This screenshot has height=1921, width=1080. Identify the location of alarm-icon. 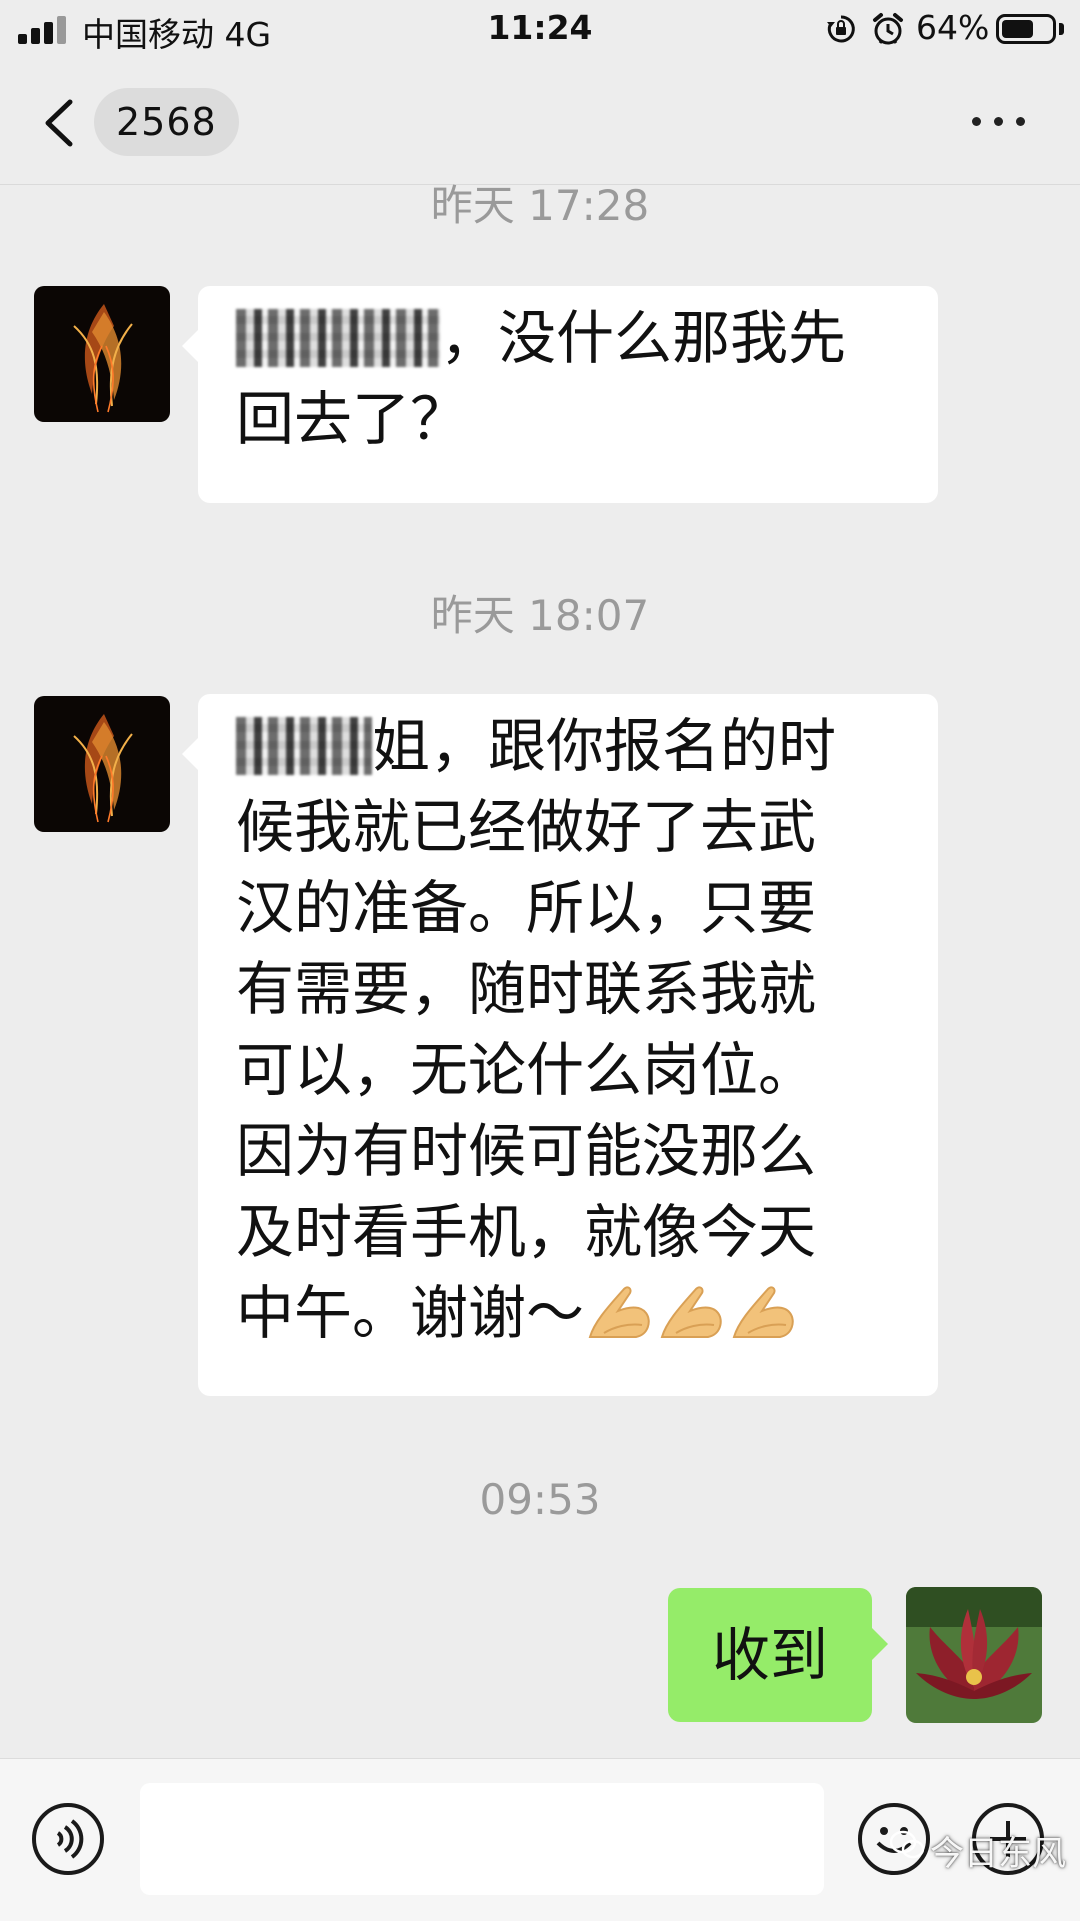
(888, 29).